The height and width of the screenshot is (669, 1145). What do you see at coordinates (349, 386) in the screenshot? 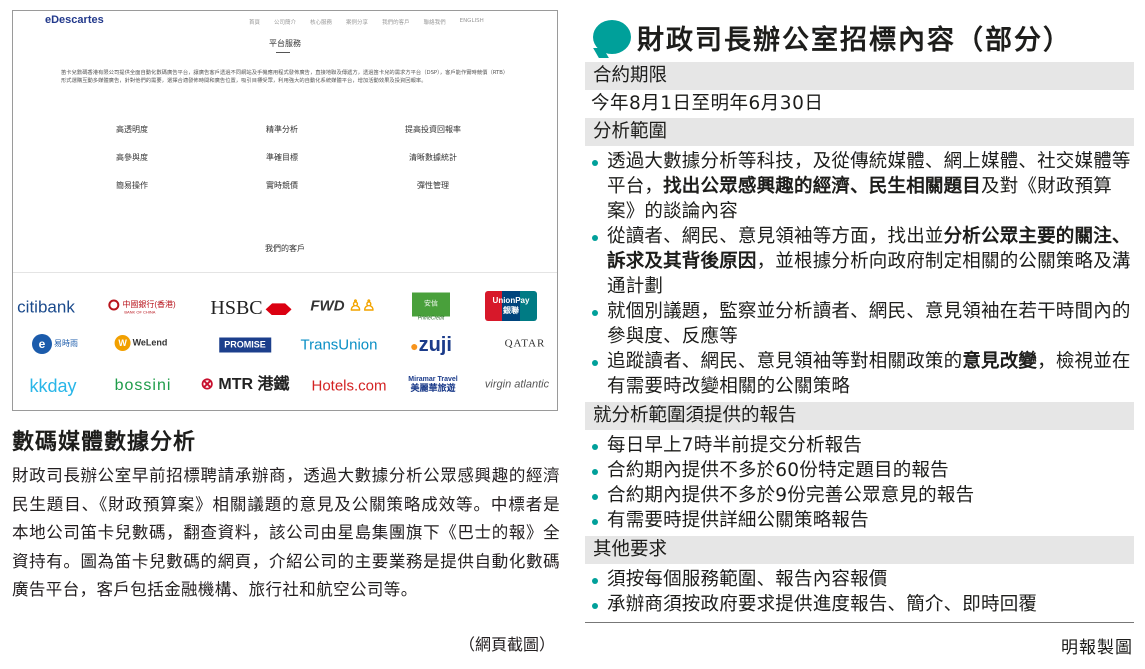
I see `hotels-com-logo: Hotels.com` at bounding box center [349, 386].